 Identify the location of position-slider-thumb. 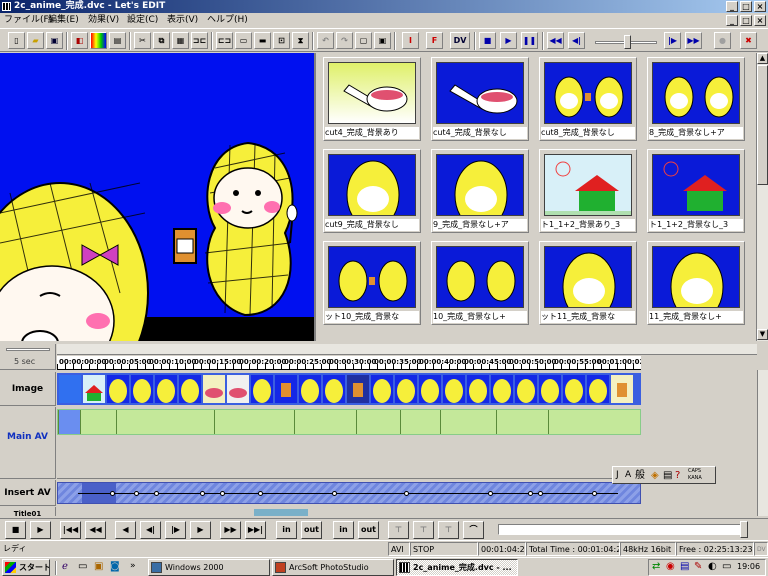
(744, 529).